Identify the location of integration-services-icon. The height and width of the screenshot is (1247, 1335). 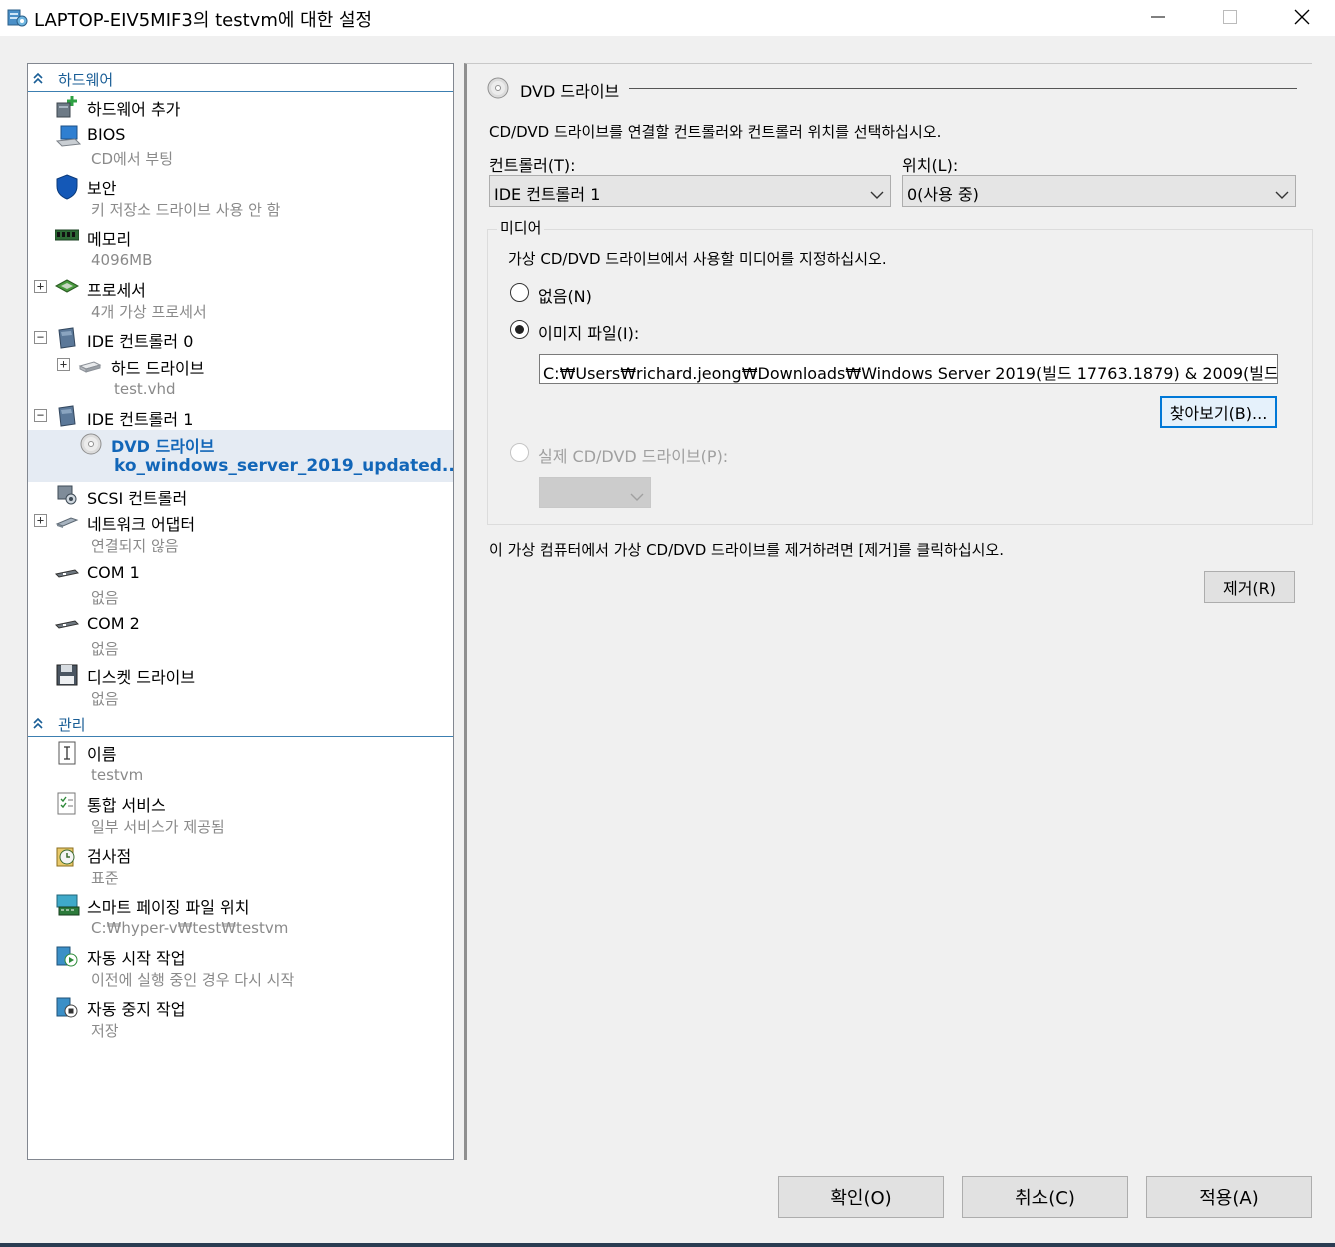
(67, 803).